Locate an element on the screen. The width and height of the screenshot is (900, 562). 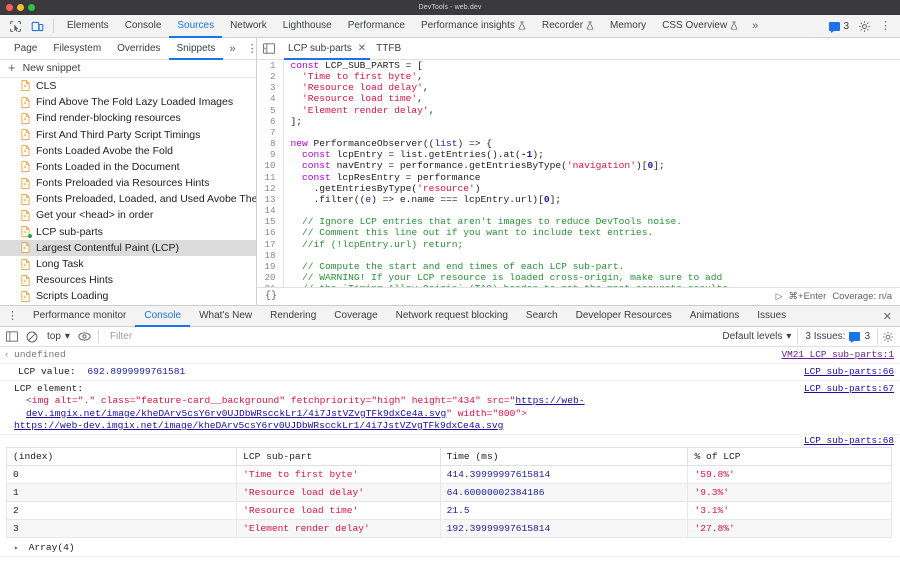
console-prompt: › is located at coordinates (450, 559).